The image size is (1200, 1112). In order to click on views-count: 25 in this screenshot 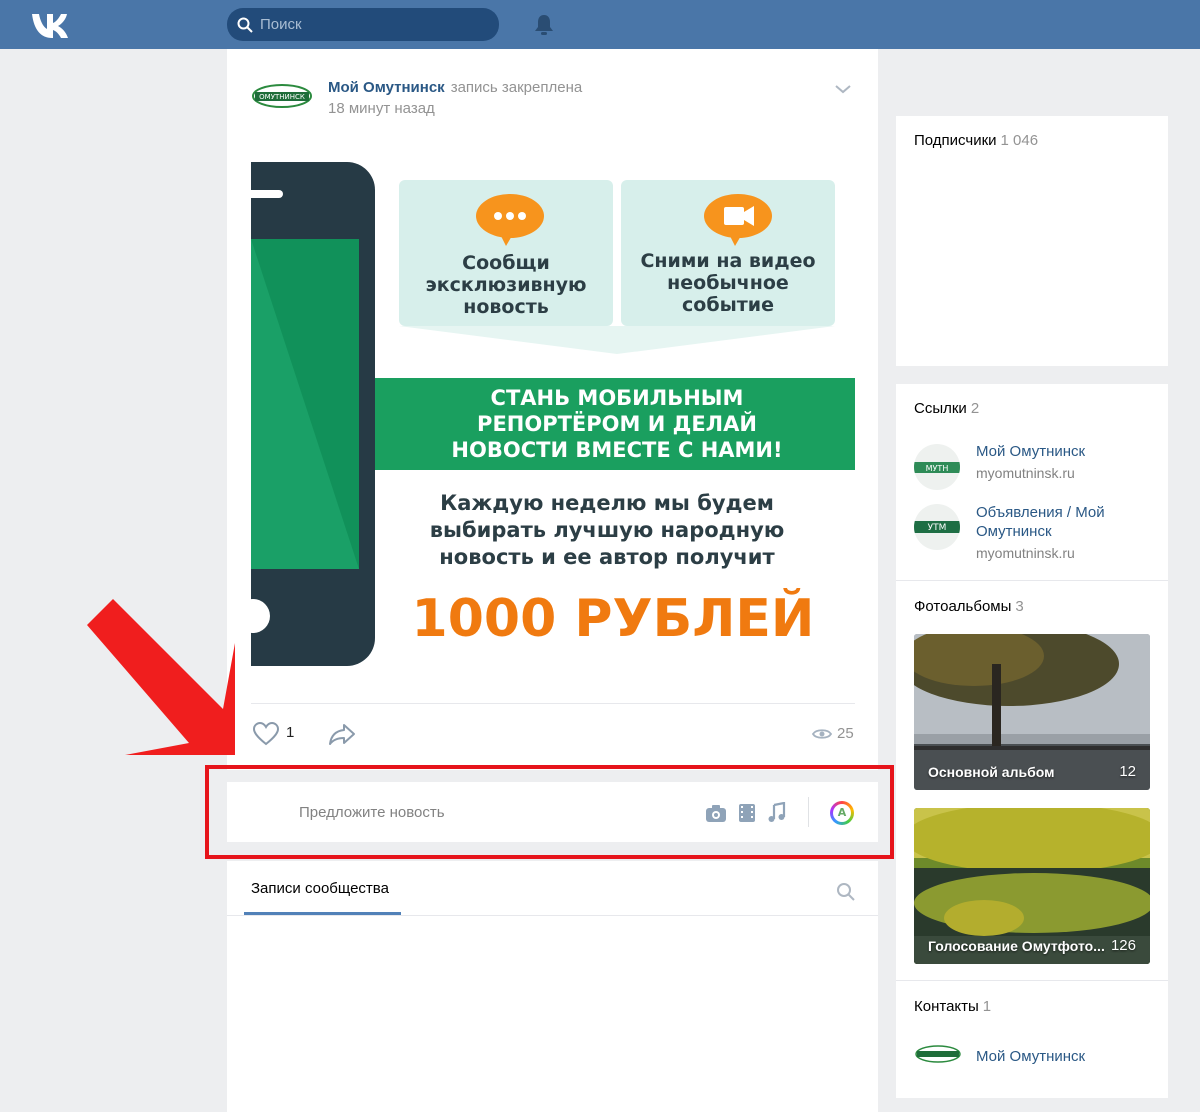, I will do `click(845, 733)`.